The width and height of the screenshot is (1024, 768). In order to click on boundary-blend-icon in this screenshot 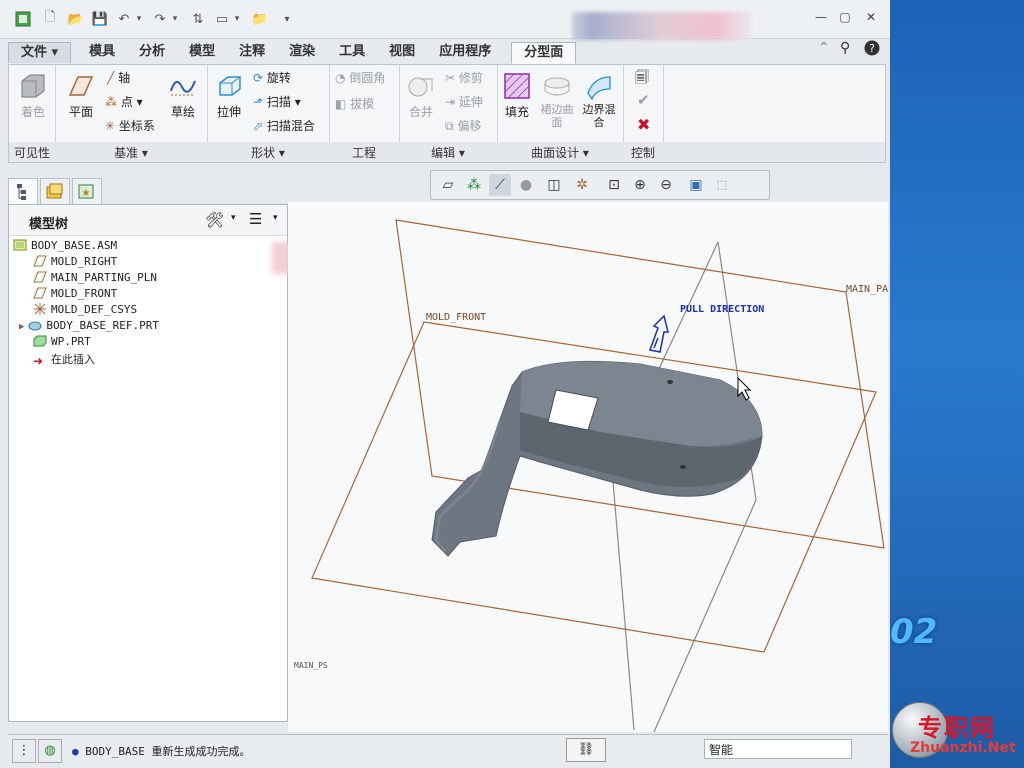, I will do `click(599, 88)`.